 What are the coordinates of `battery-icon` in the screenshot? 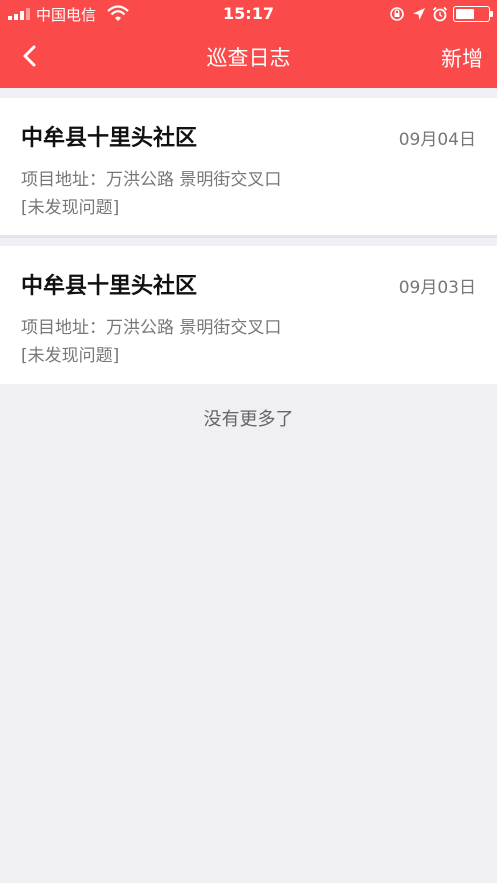 It's located at (471, 14).